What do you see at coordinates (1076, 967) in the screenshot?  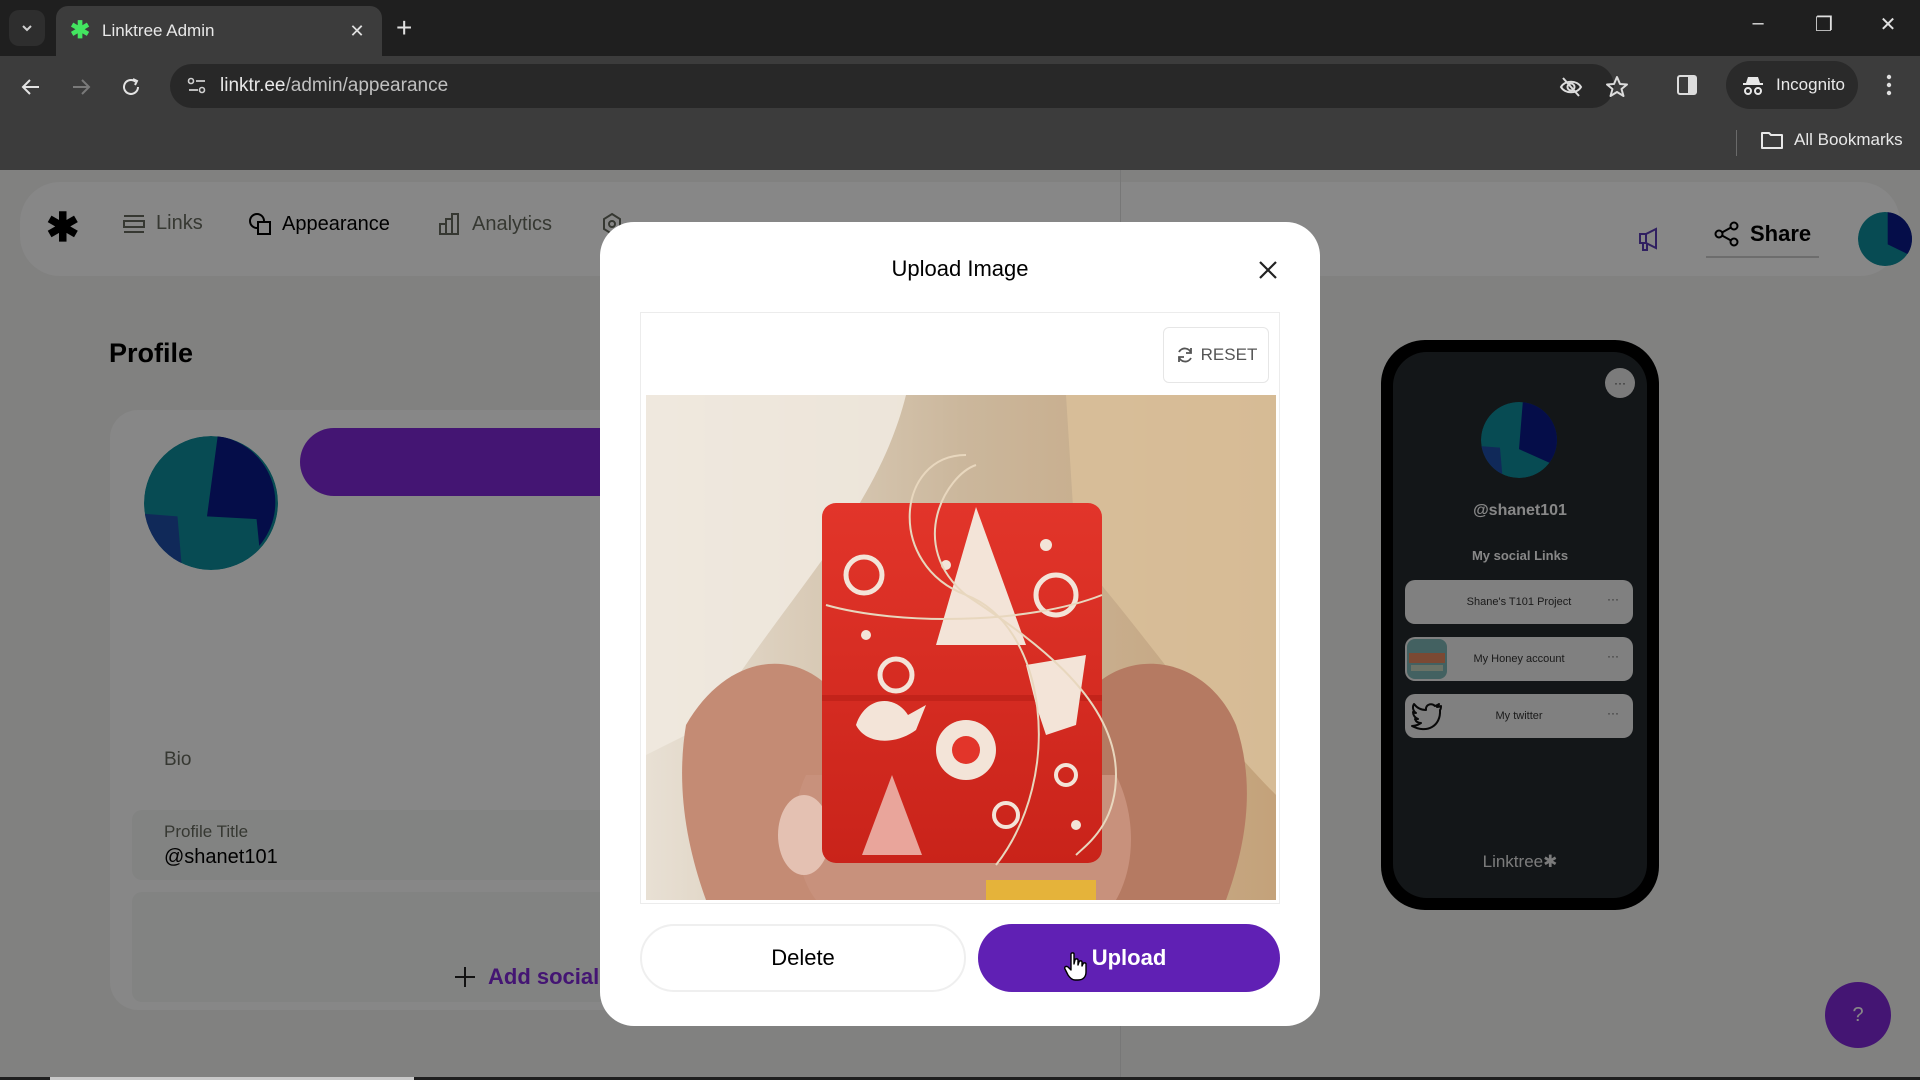 I see `hand-pointer-cursor-icon` at bounding box center [1076, 967].